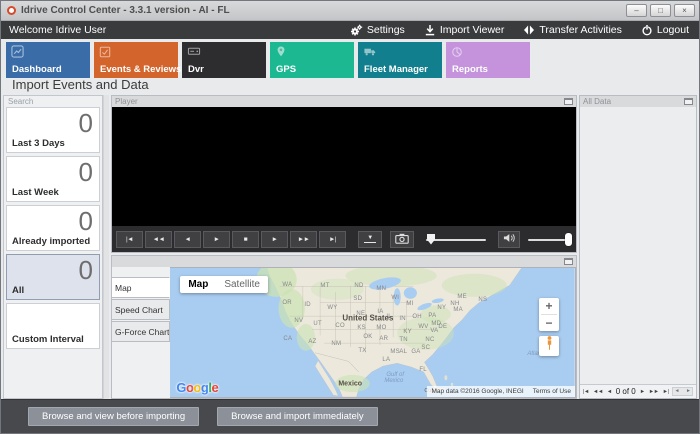  I want to click on pagination-scrollbar: ◄ ►, so click(682, 391).